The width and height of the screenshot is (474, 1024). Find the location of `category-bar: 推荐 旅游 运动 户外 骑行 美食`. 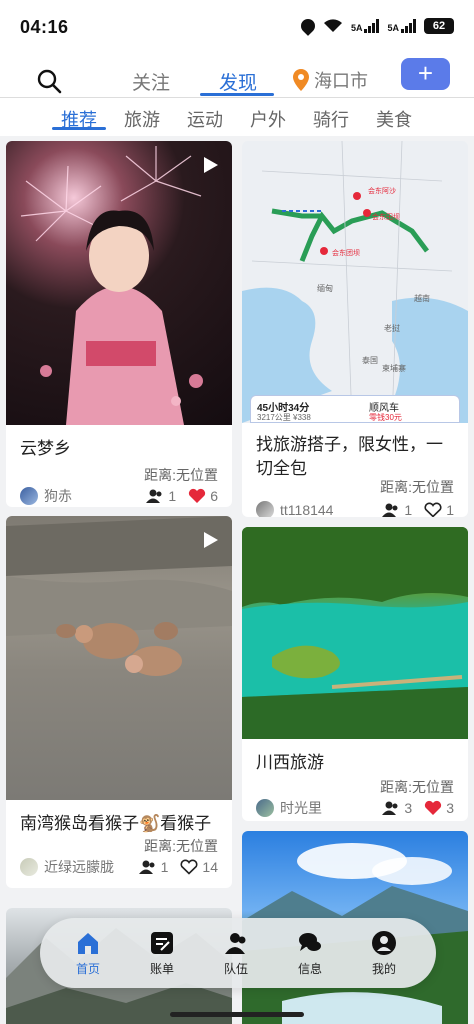

category-bar: 推荐 旅游 运动 户外 骑行 美食 is located at coordinates (237, 117).